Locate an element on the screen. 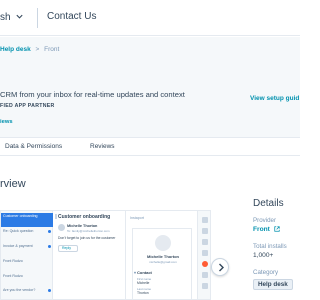 This screenshot has width=320, height=300. preview-message-text: Don't forget to join us for the customer is located at coordinates (87, 238).